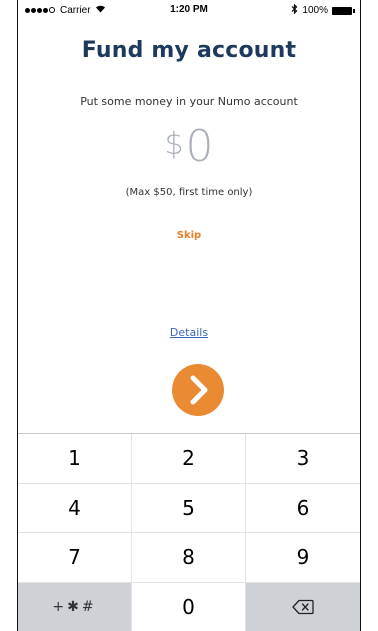 The image size is (378, 631). What do you see at coordinates (75, 459) in the screenshot?
I see `key-1: 1` at bounding box center [75, 459].